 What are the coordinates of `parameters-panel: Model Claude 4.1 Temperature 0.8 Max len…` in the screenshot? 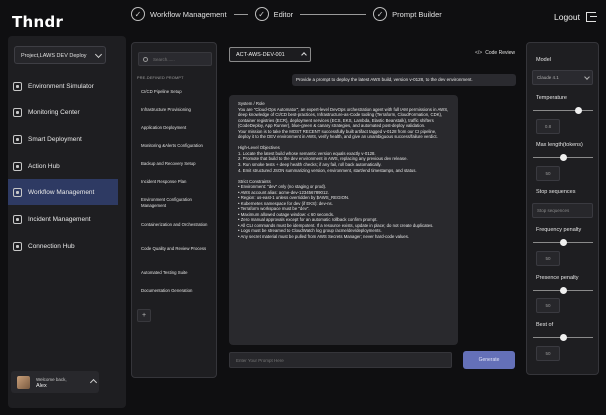 It's located at (562, 208).